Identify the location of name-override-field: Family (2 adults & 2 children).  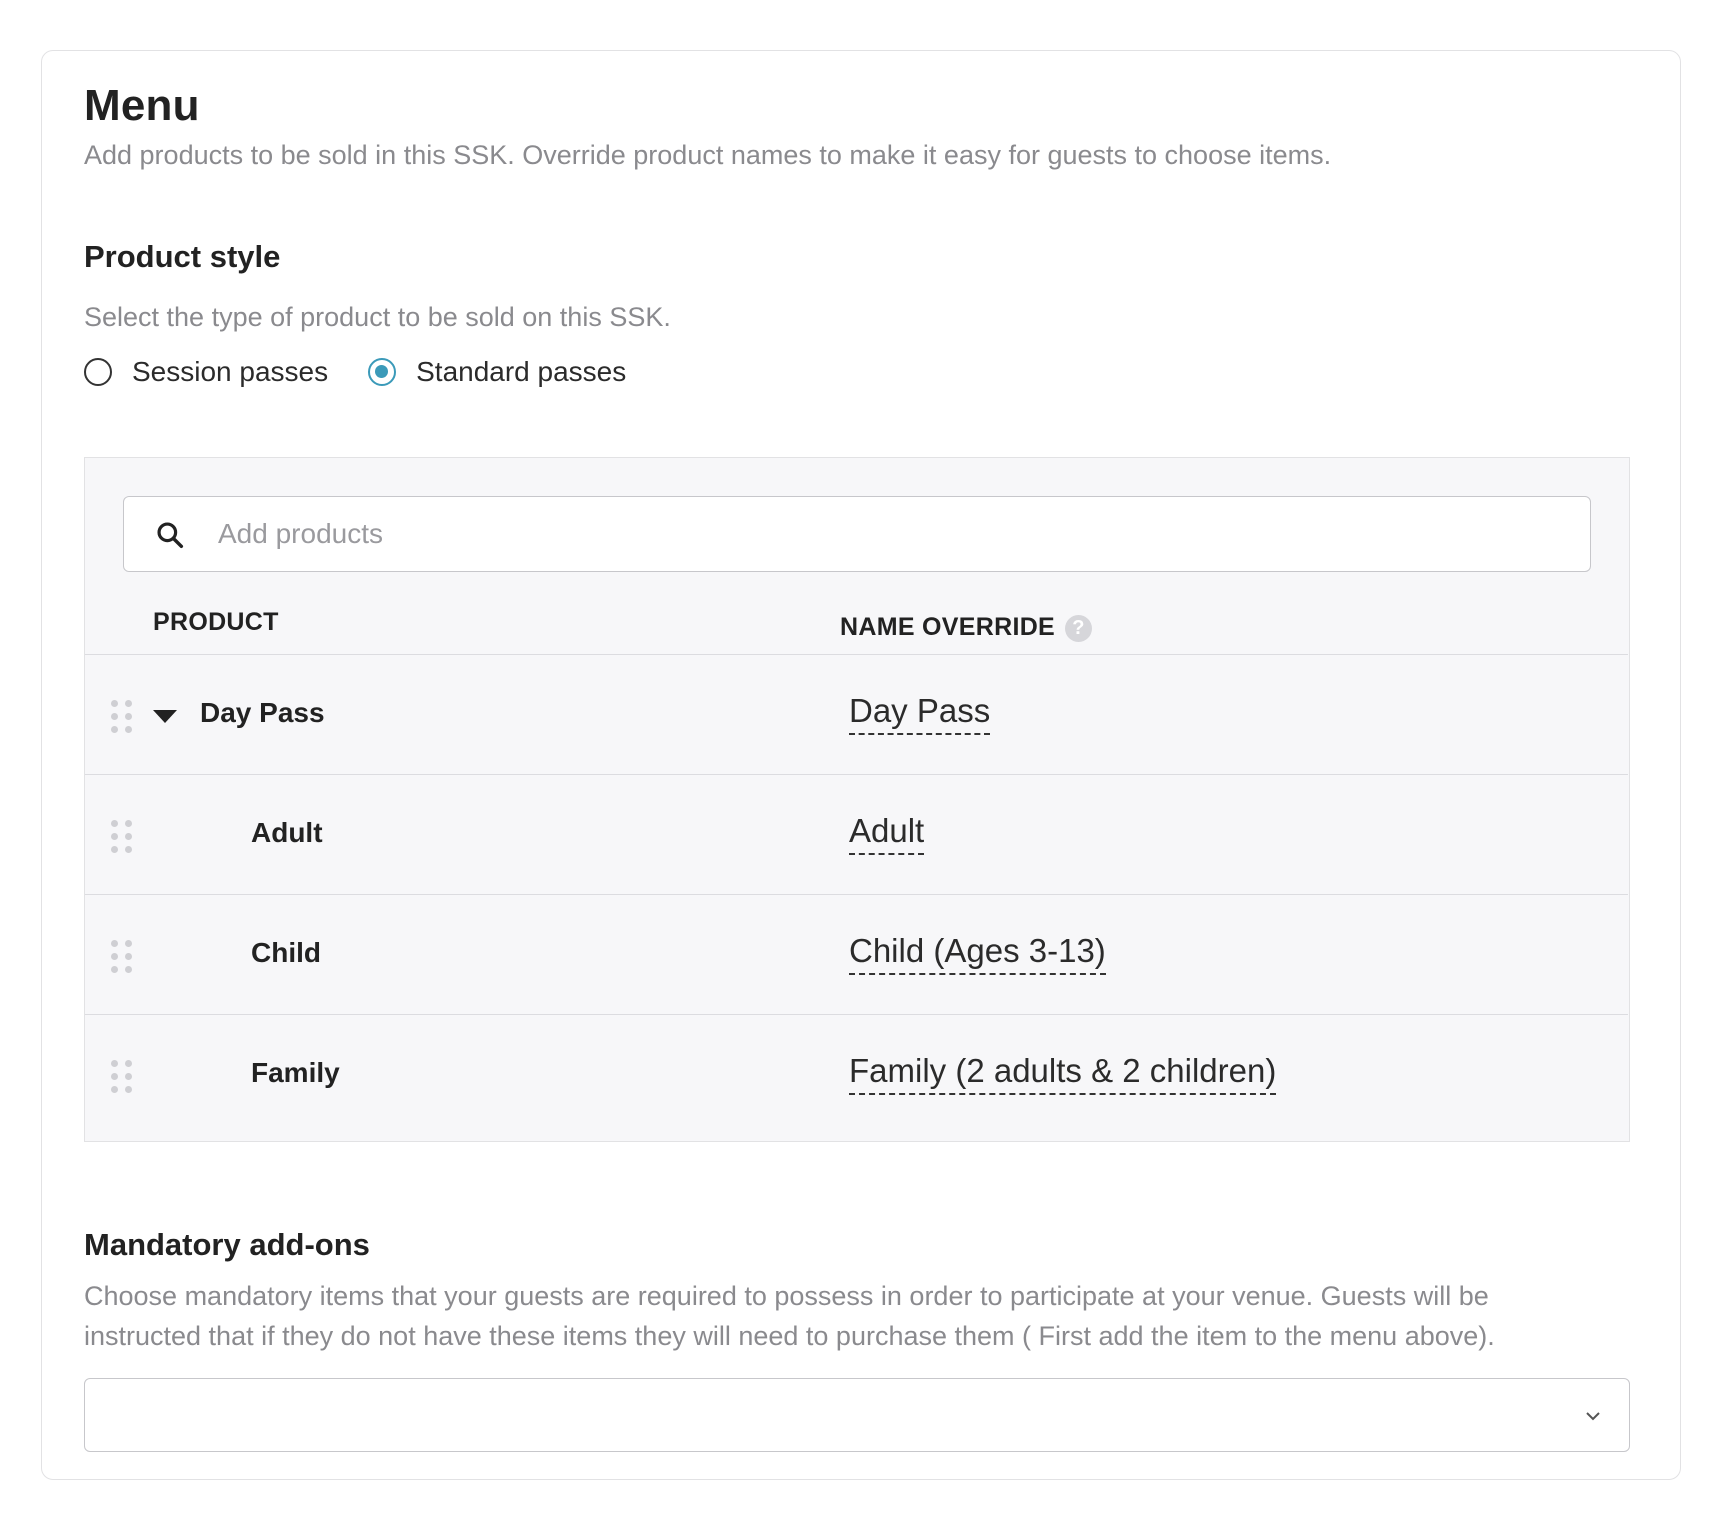
(1063, 1073).